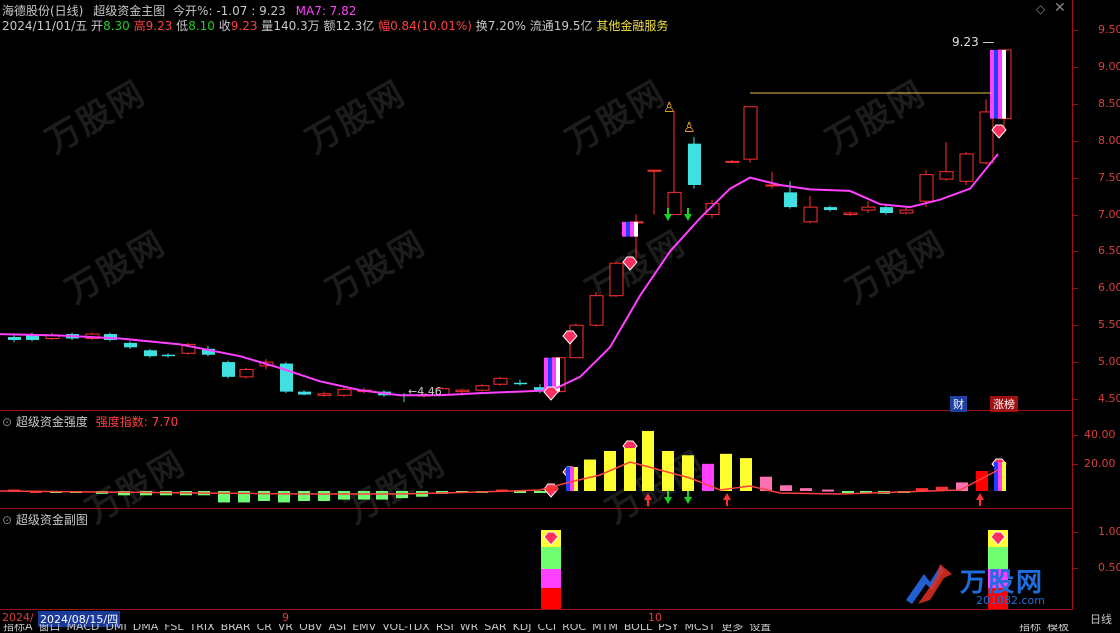 The width and height of the screenshot is (1120, 633). Describe the element at coordinates (1109, 325) in the screenshot. I see `price-tick-label: 5.50` at that location.